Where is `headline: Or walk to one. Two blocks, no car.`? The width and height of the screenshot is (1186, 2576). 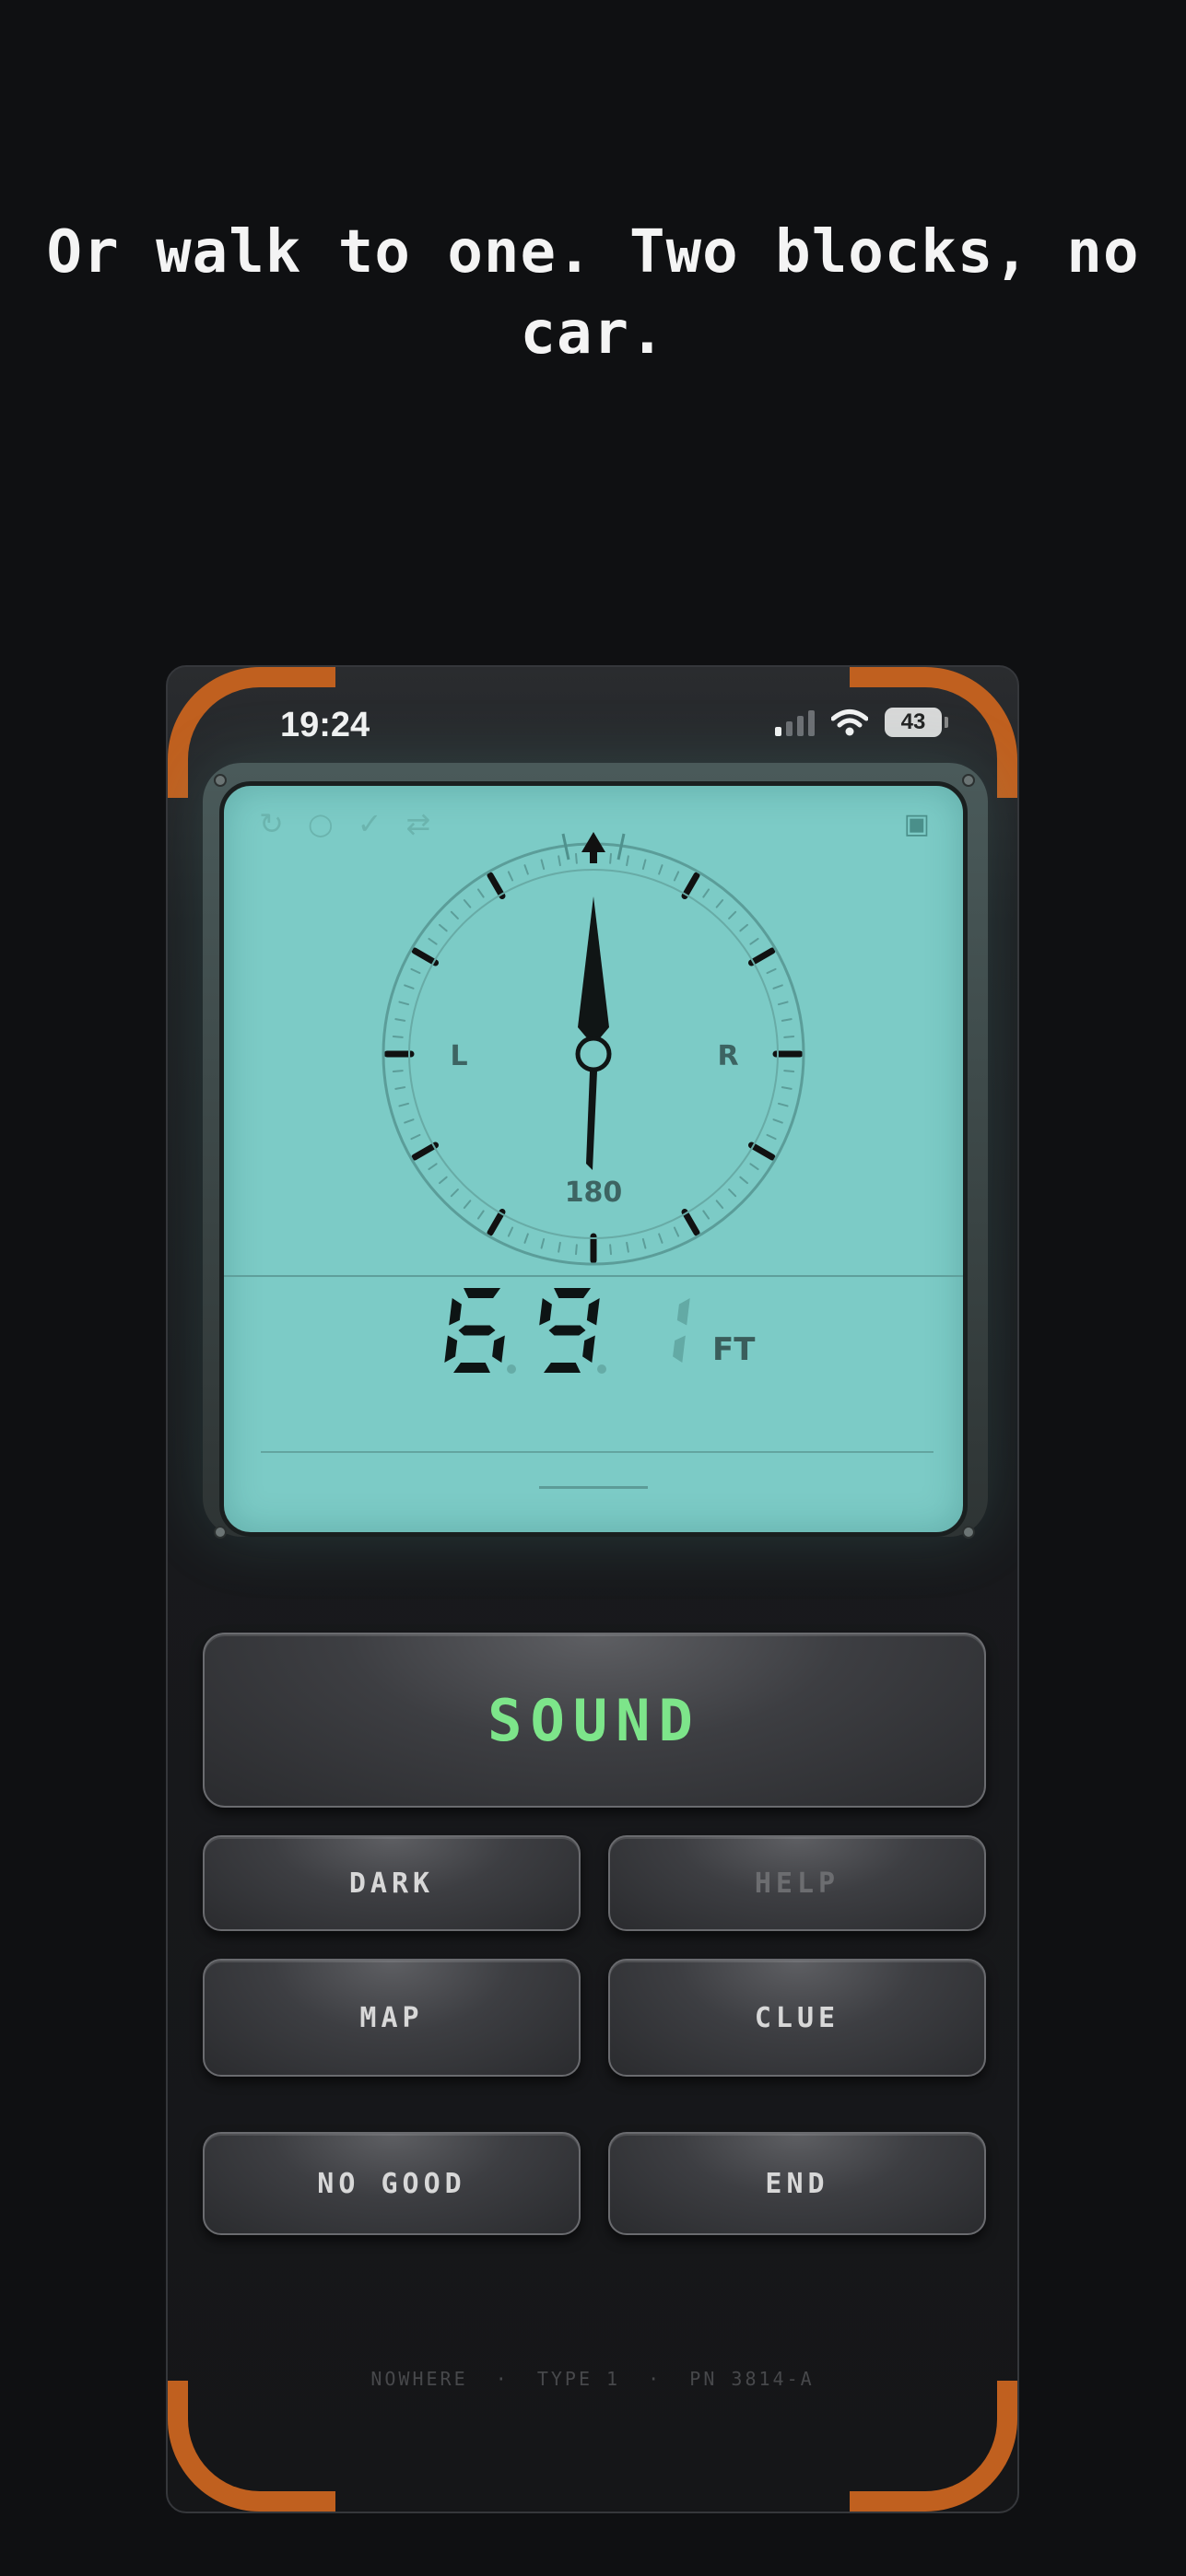 headline: Or walk to one. Two blocks, no car. is located at coordinates (593, 293).